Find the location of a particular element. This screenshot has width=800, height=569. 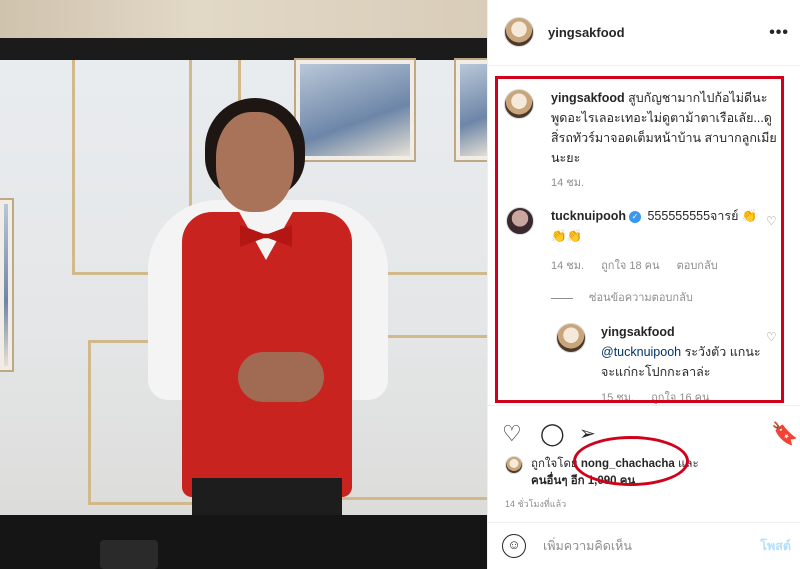

tv-bottom-bezel is located at coordinates (243, 542).